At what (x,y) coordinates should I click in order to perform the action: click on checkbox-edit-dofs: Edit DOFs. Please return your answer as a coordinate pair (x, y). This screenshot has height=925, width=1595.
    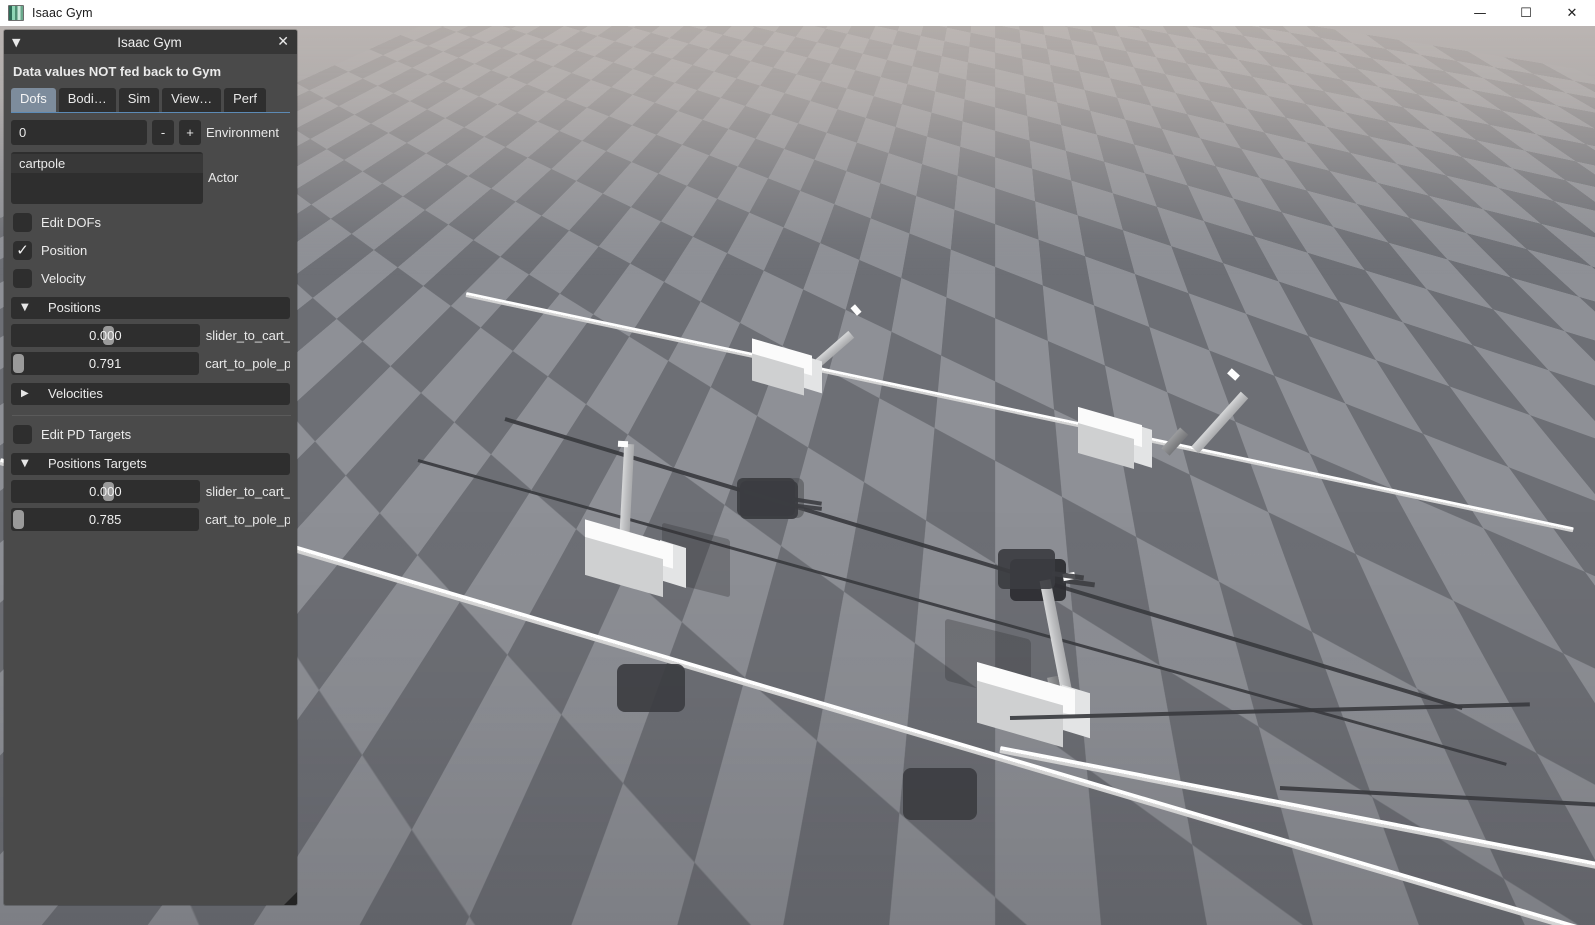
    Looking at the image, I should click on (150, 222).